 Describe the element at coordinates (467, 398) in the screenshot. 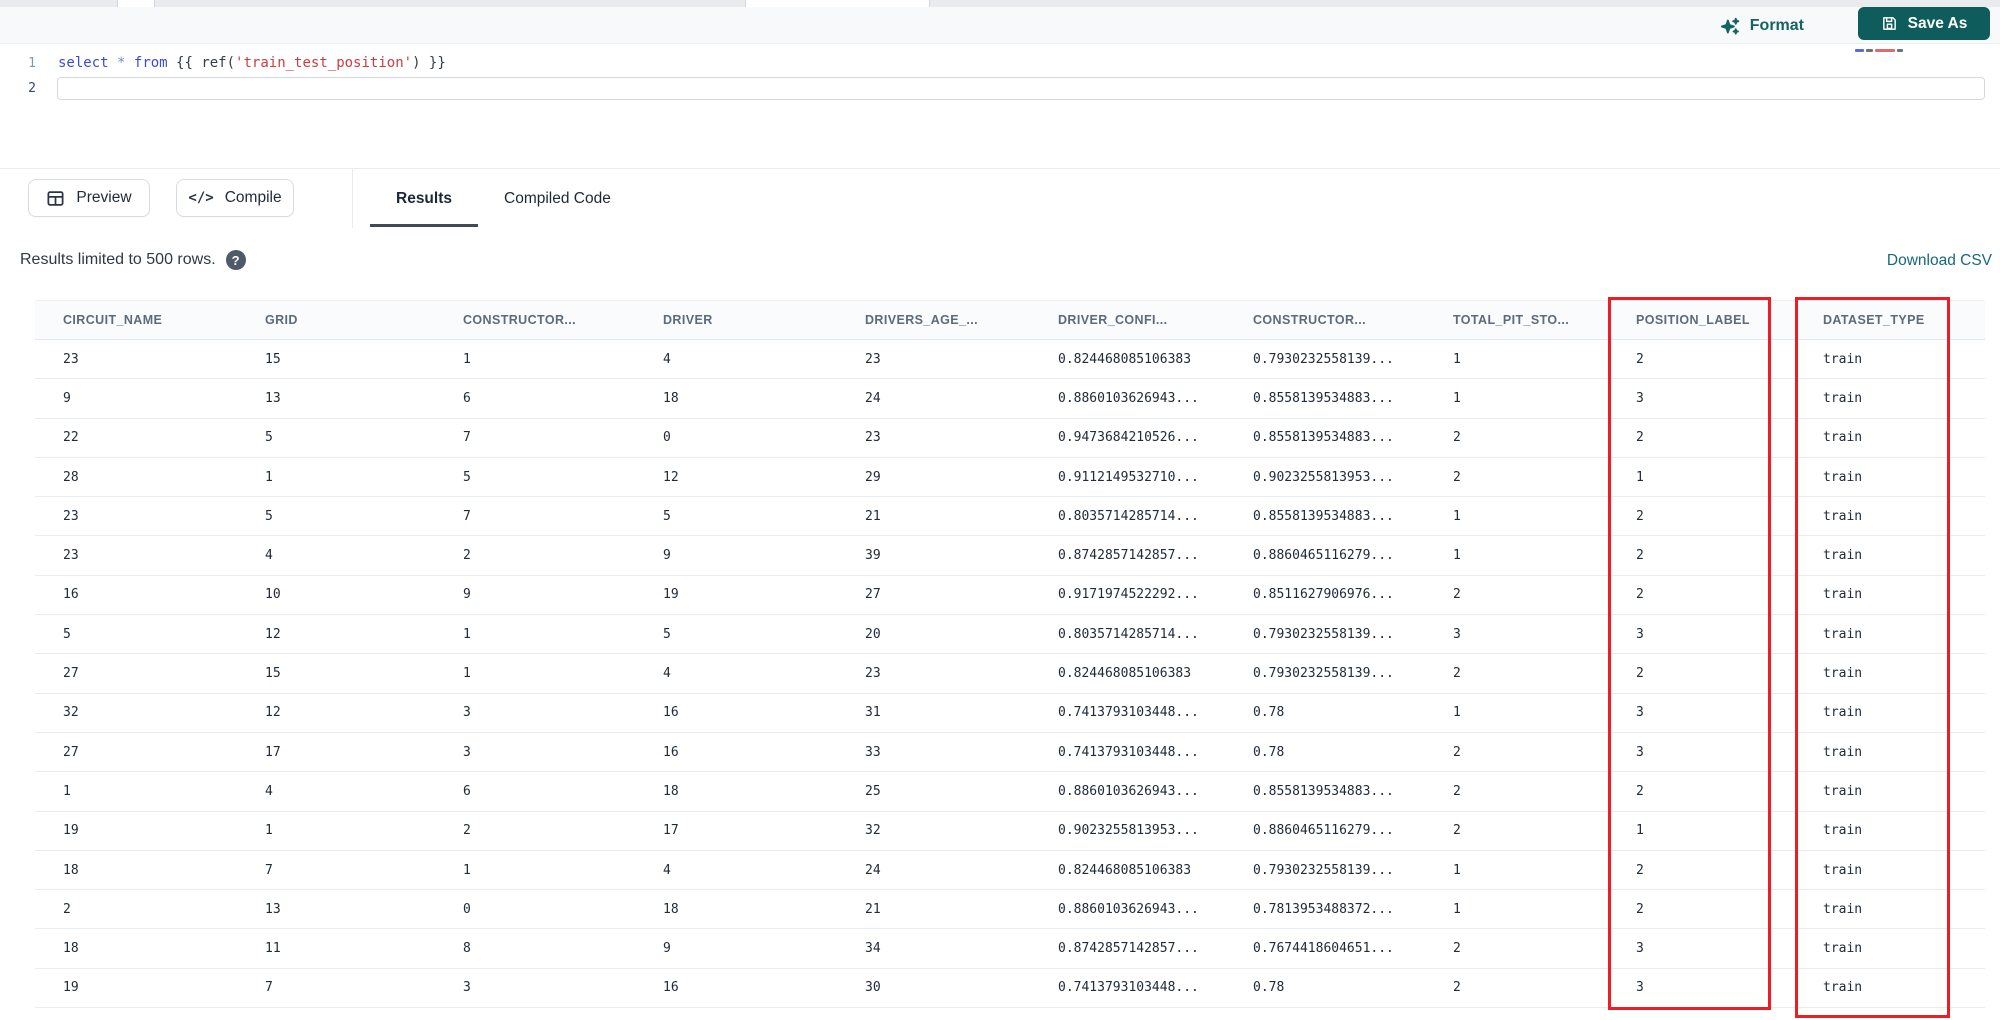

I see `table-cell: 6` at that location.